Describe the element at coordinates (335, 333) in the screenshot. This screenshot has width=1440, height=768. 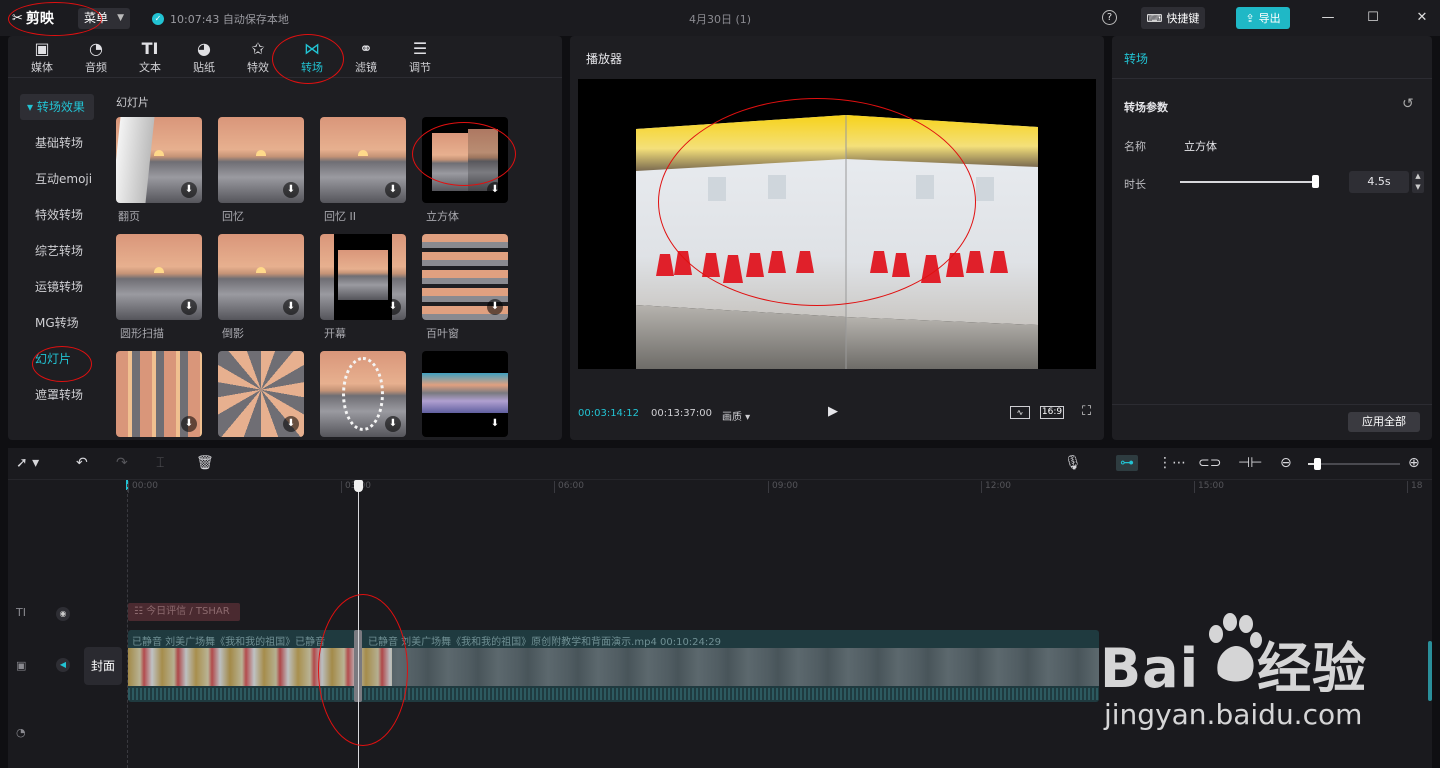
I see `transition-label: 开幕` at that location.